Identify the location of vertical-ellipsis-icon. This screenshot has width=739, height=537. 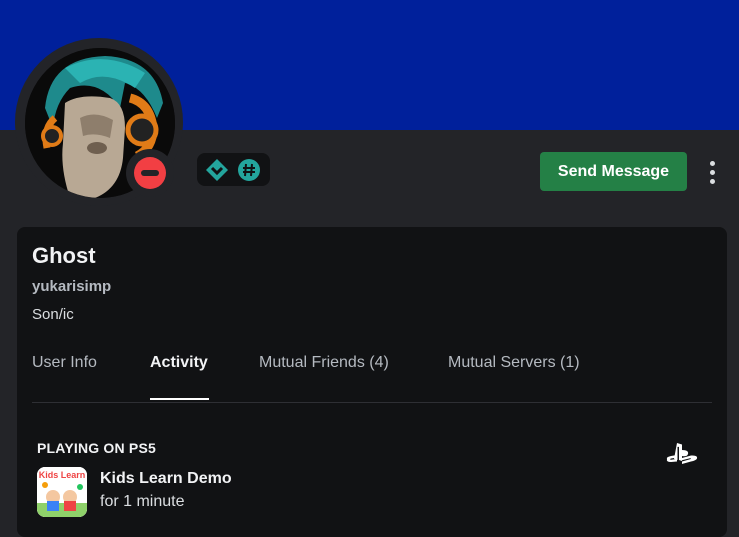
(712, 172).